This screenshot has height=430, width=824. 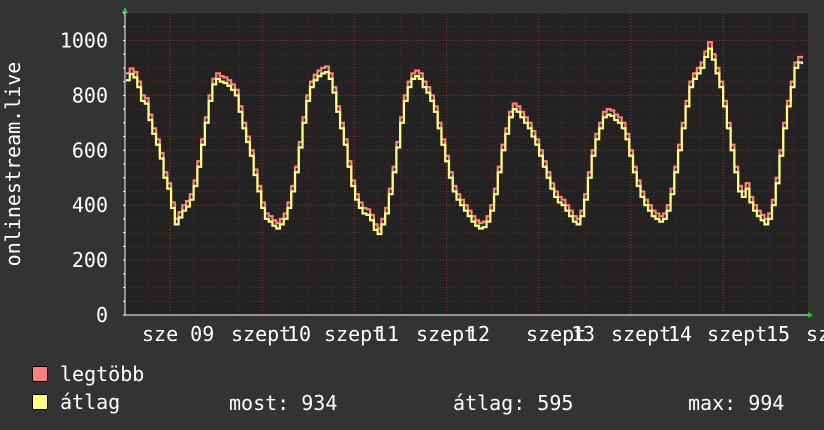 I want to click on y-tick-label: 0, so click(x=102, y=315).